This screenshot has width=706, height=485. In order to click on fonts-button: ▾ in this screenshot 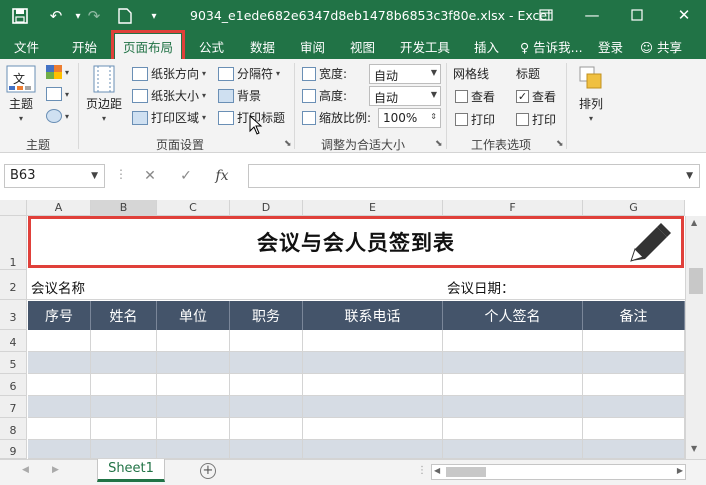, I will do `click(57, 94)`.